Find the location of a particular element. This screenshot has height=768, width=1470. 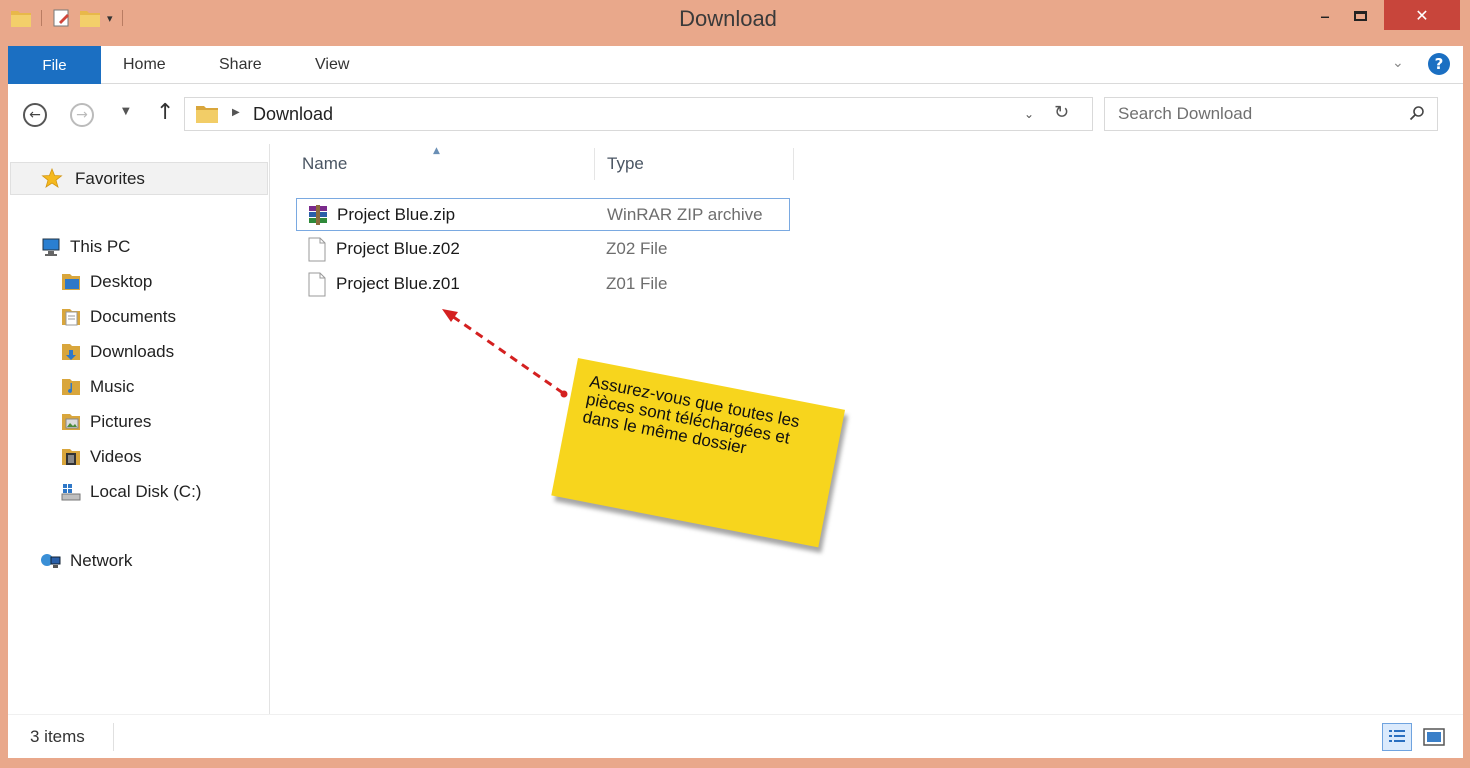

nav-this-pc-label: This PC is located at coordinates (100, 246).